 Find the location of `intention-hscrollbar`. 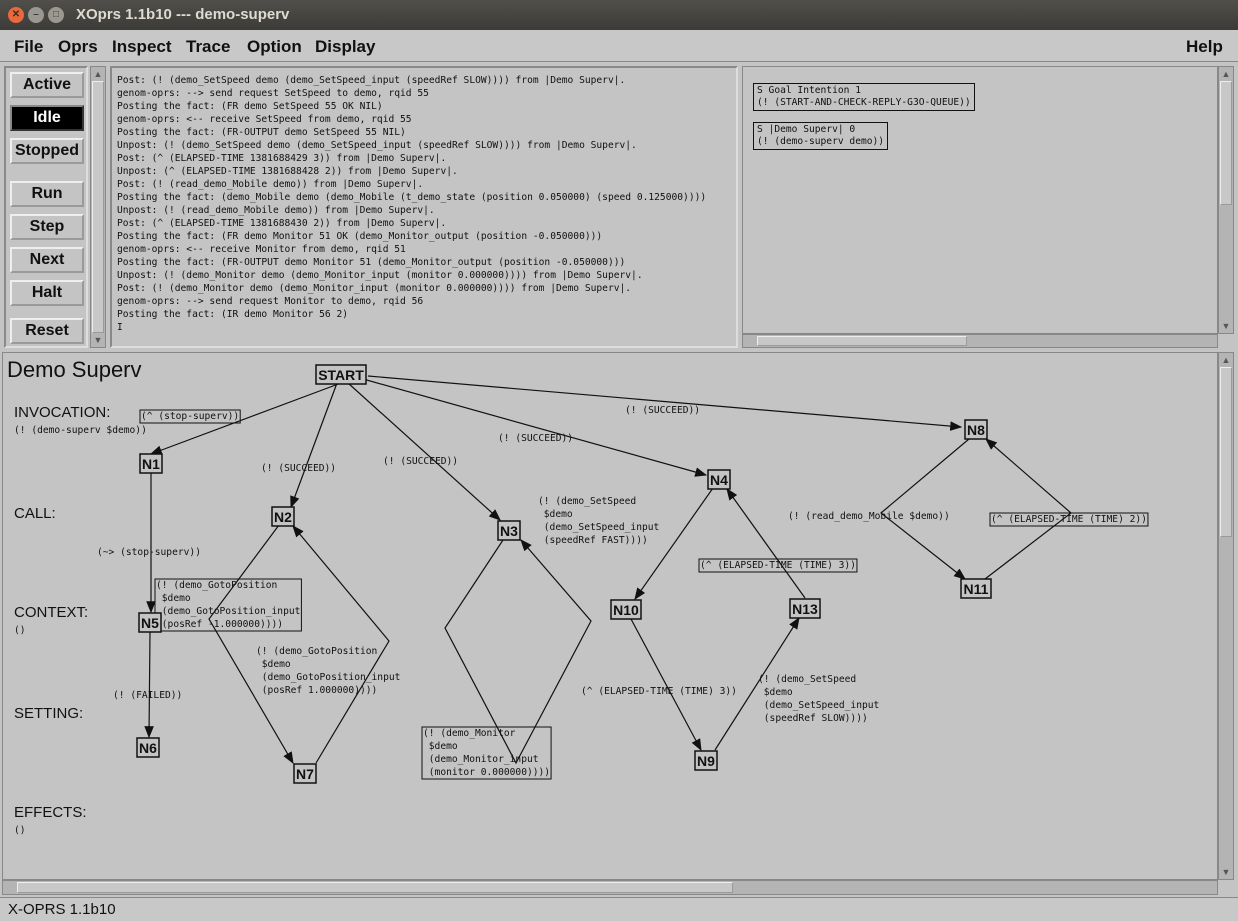

intention-hscrollbar is located at coordinates (980, 341).